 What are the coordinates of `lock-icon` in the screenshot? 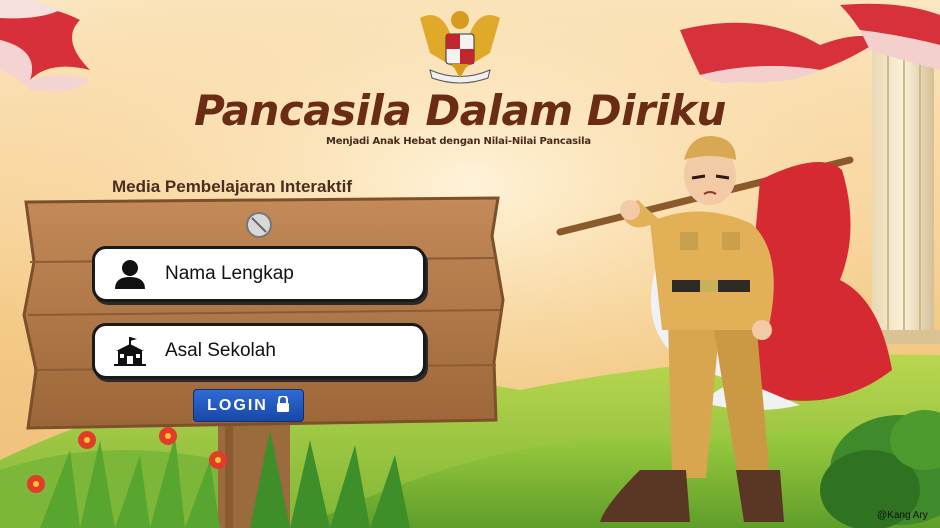 It's located at (283, 405).